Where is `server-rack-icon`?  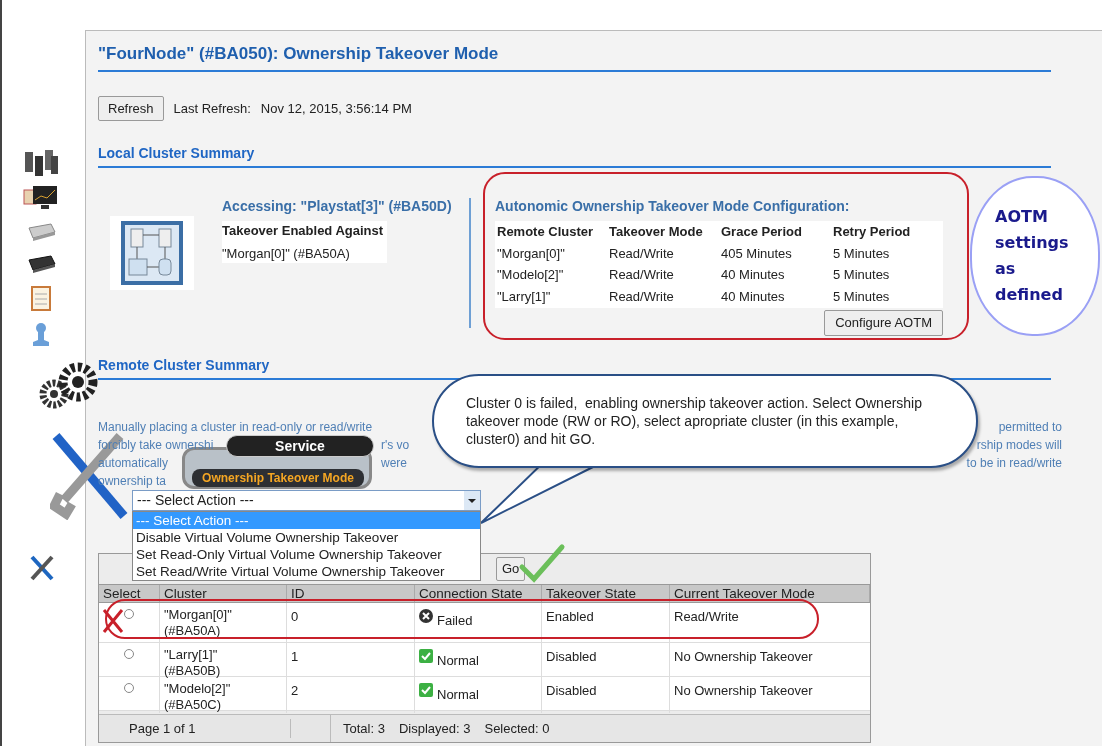 server-rack-icon is located at coordinates (41, 162).